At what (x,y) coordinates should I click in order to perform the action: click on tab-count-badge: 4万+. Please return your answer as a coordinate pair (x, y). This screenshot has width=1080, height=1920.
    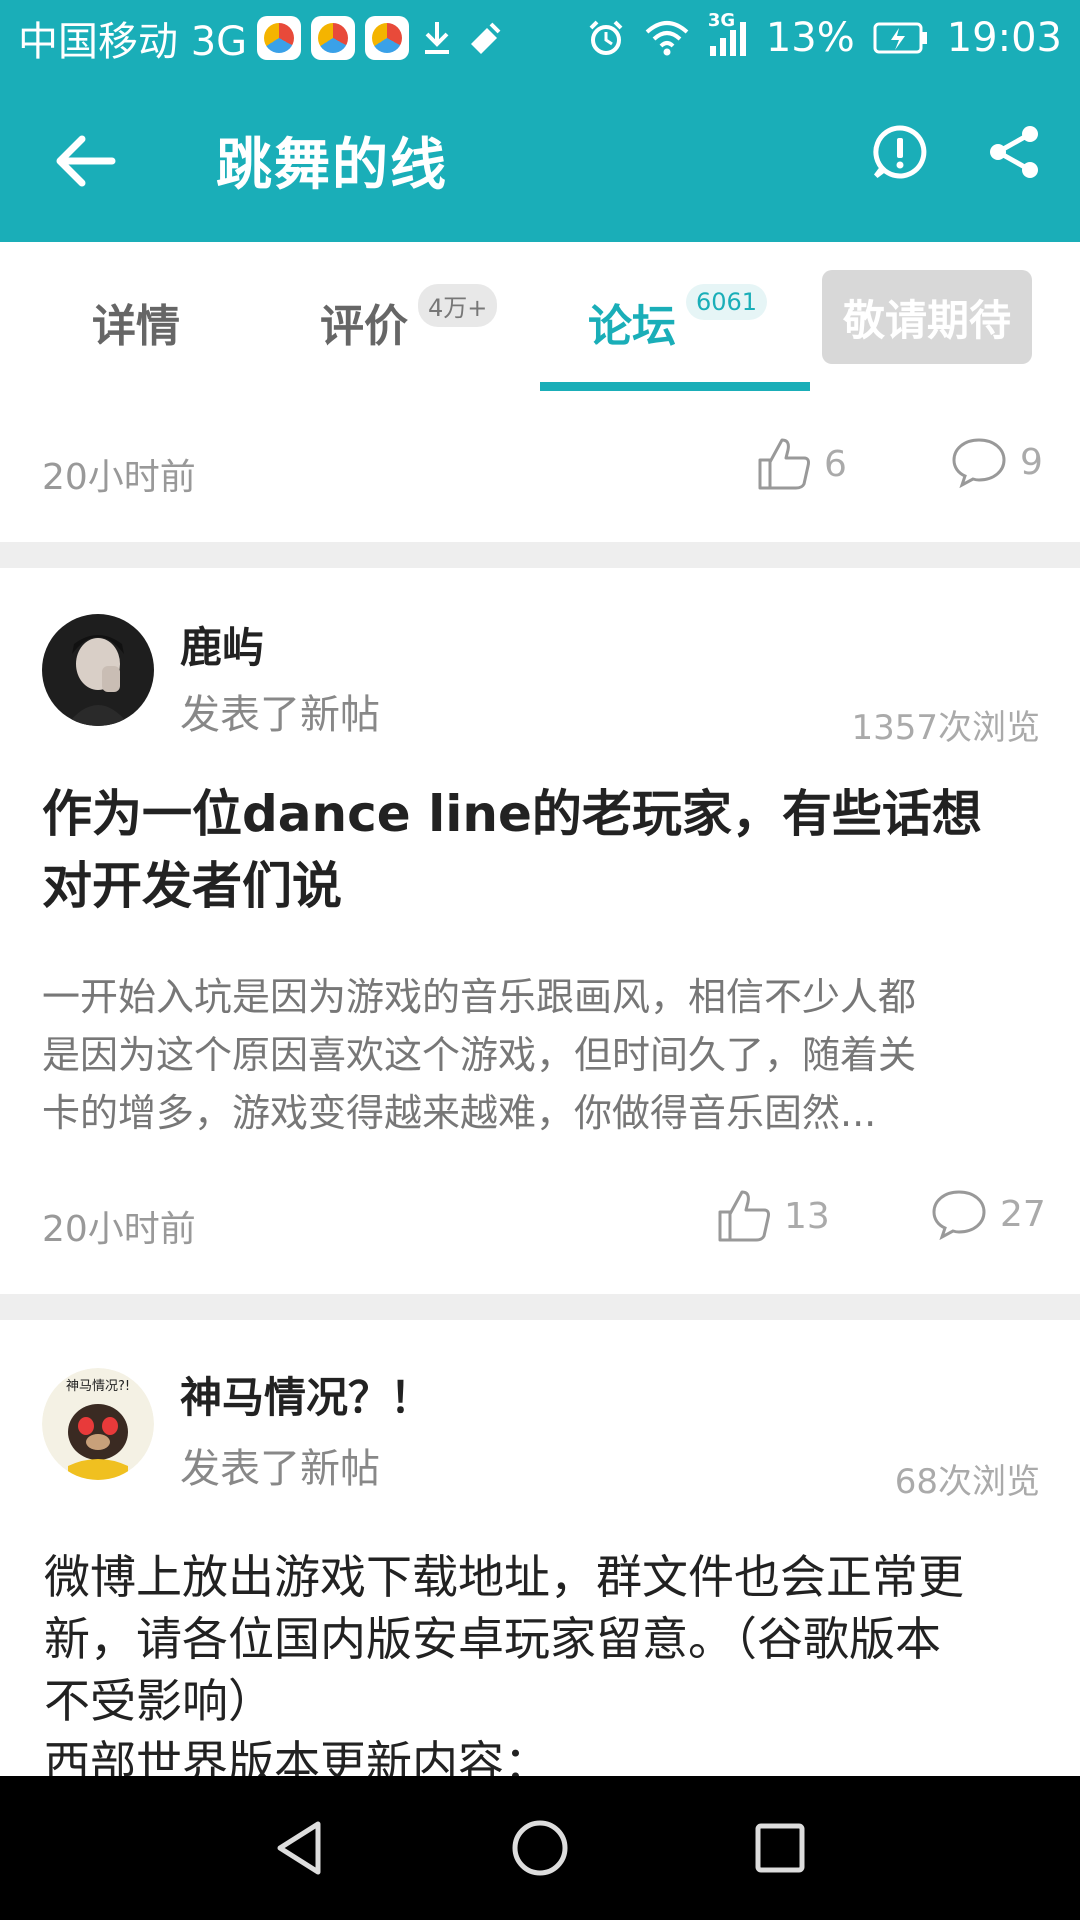
    Looking at the image, I should click on (458, 305).